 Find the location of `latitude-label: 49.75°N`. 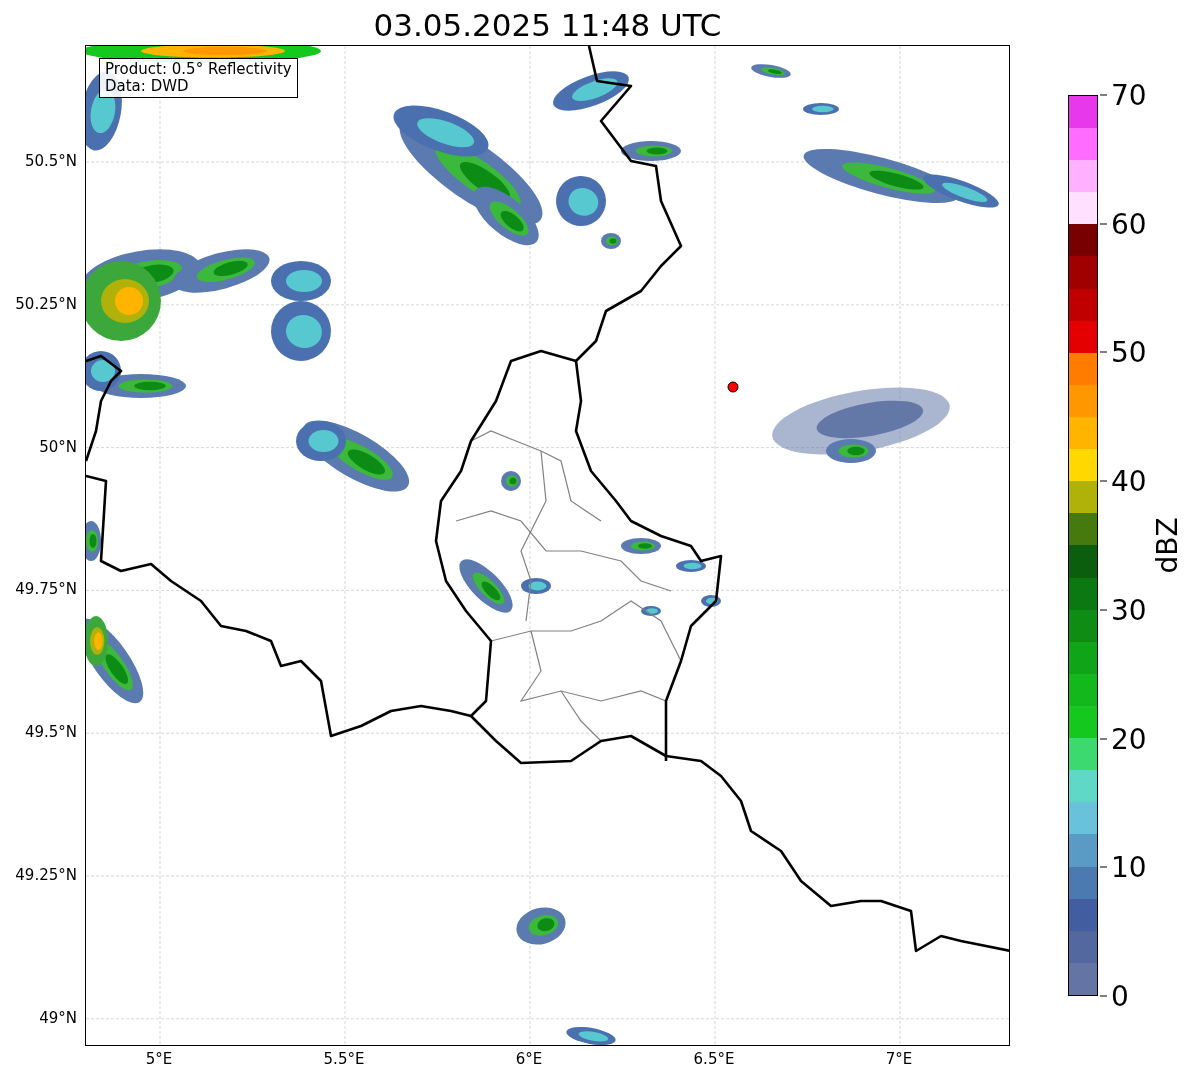

latitude-label: 49.75°N is located at coordinates (46, 589).